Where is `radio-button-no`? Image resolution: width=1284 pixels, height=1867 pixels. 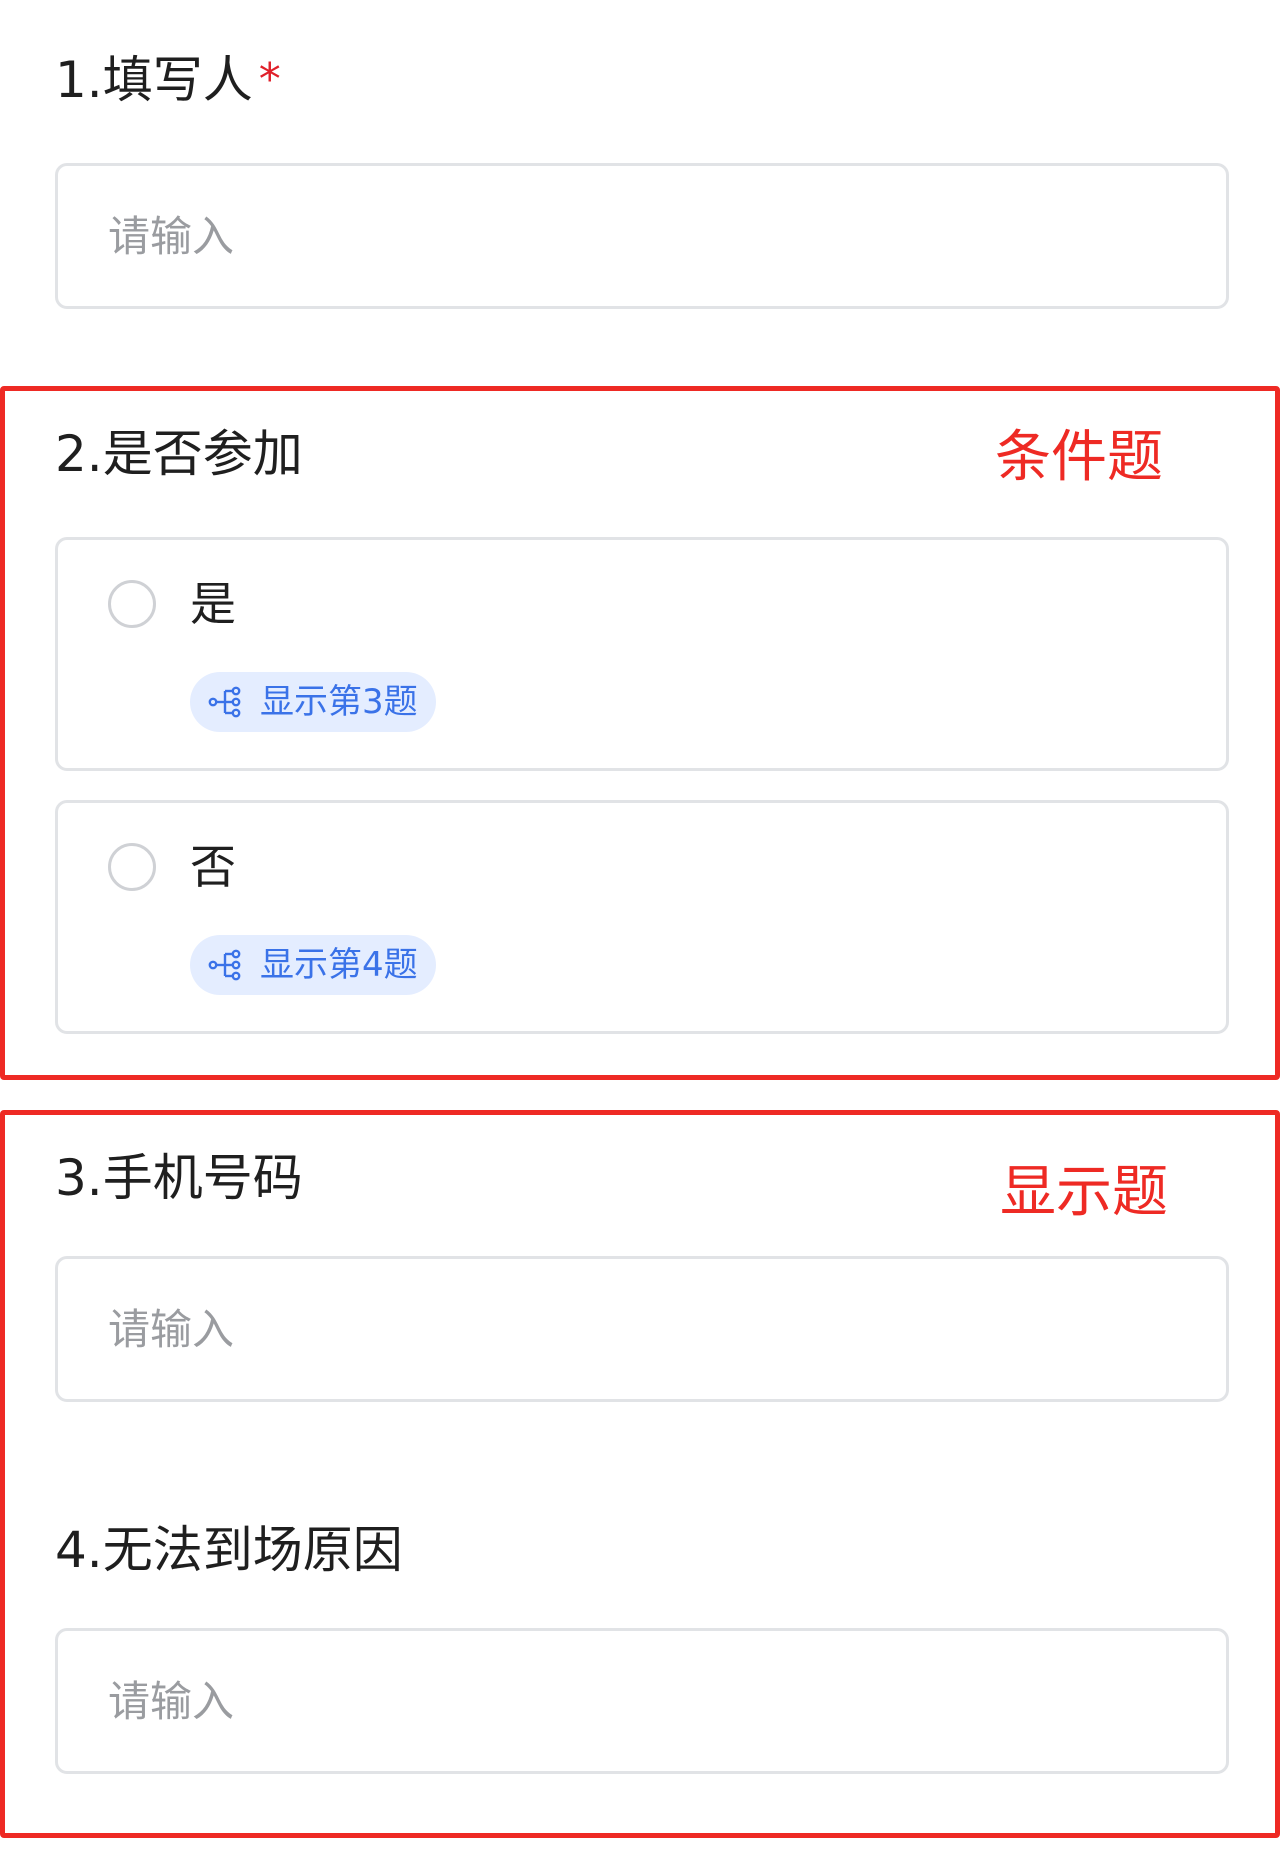
radio-button-no is located at coordinates (132, 867).